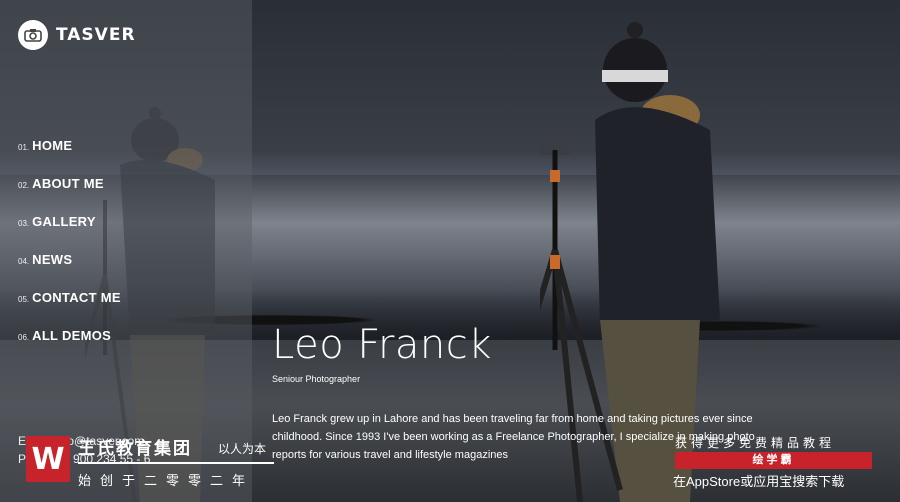  What do you see at coordinates (69, 195) in the screenshot?
I see `menu-item-about-me: 02. ABOUT ME` at bounding box center [69, 195].